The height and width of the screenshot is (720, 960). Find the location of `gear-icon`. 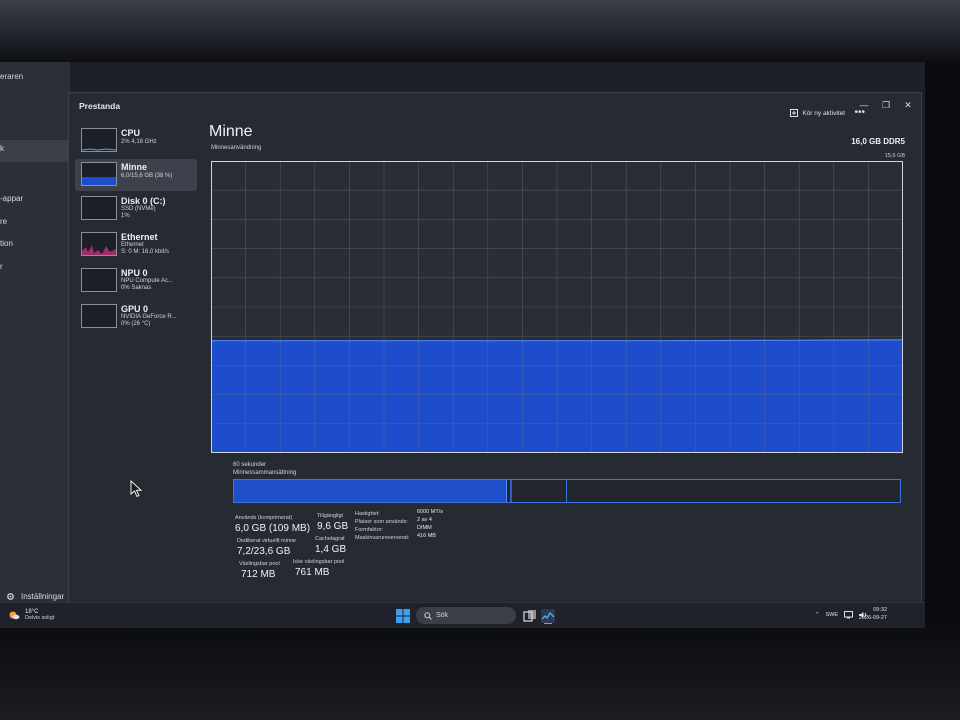

gear-icon is located at coordinates (10, 596).